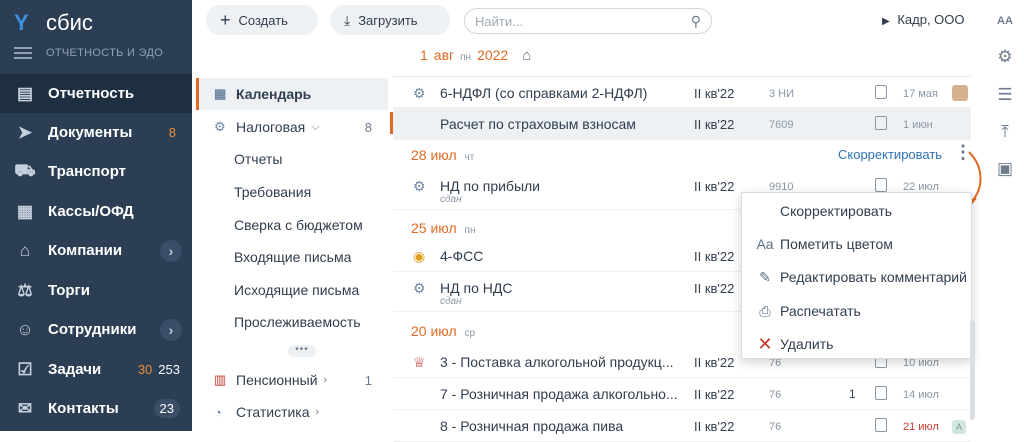 This screenshot has width=1024, height=442. I want to click on font-size-icon: AA, so click(1005, 21).